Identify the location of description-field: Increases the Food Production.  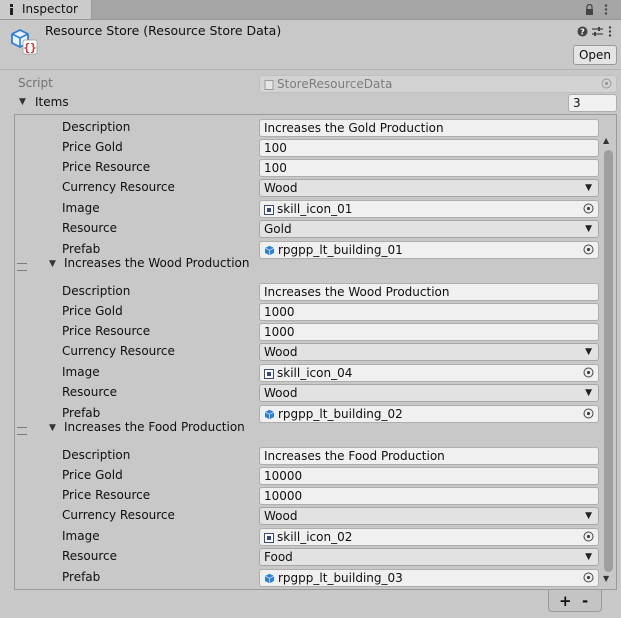
(429, 456).